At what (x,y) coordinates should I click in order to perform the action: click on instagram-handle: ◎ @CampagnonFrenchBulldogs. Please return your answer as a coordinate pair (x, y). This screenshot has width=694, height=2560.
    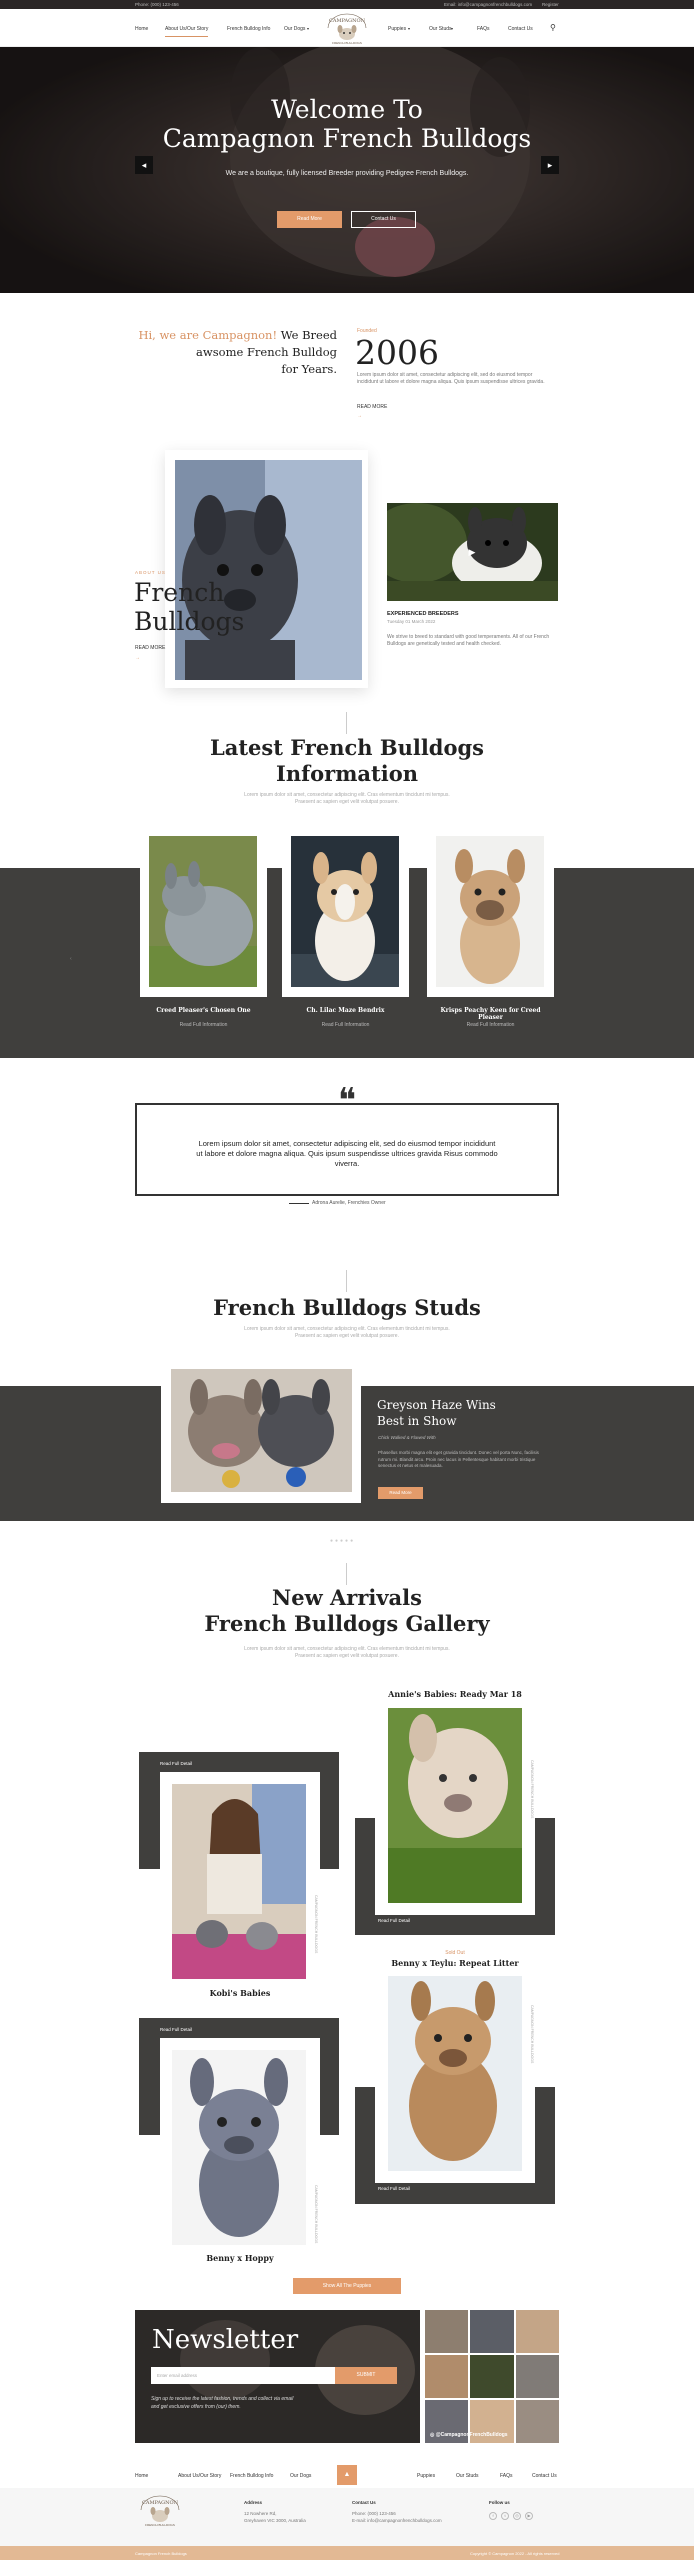
    Looking at the image, I should click on (469, 2435).